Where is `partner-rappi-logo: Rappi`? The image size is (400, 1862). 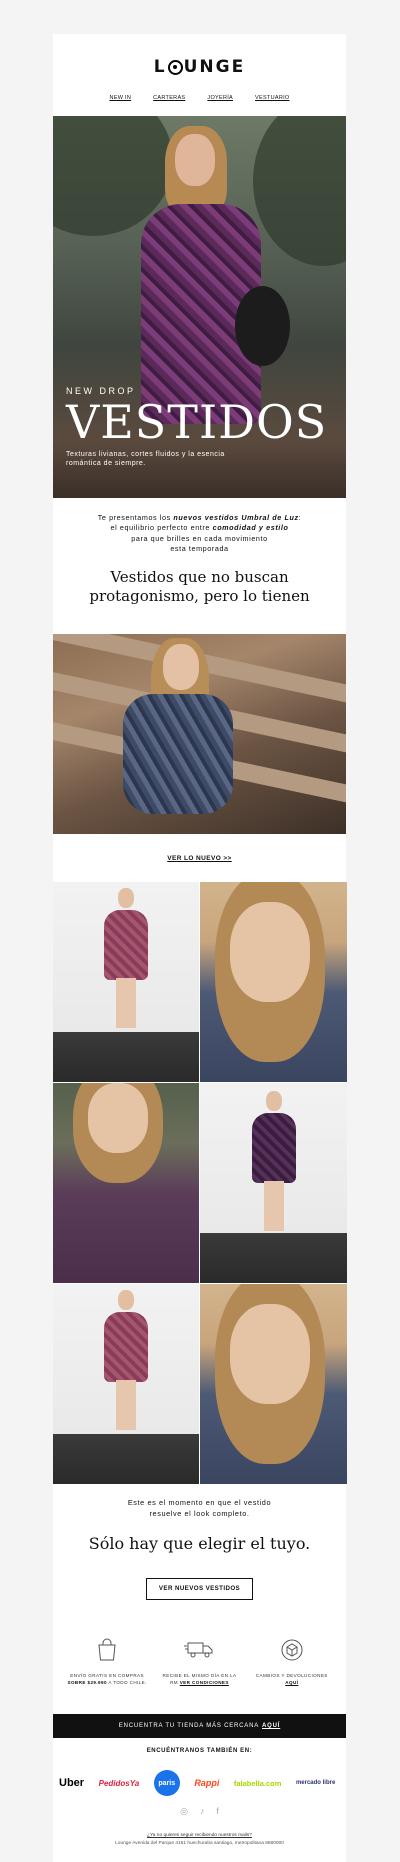
partner-rappi-logo: Rappi is located at coordinates (206, 1783).